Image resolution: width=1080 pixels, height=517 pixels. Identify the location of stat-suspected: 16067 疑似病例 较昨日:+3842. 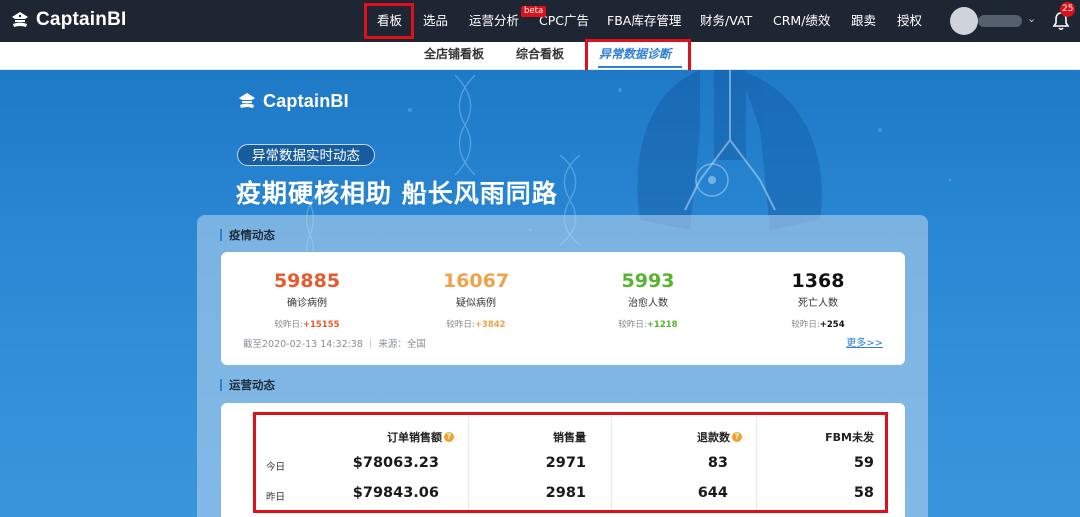
(476, 299).